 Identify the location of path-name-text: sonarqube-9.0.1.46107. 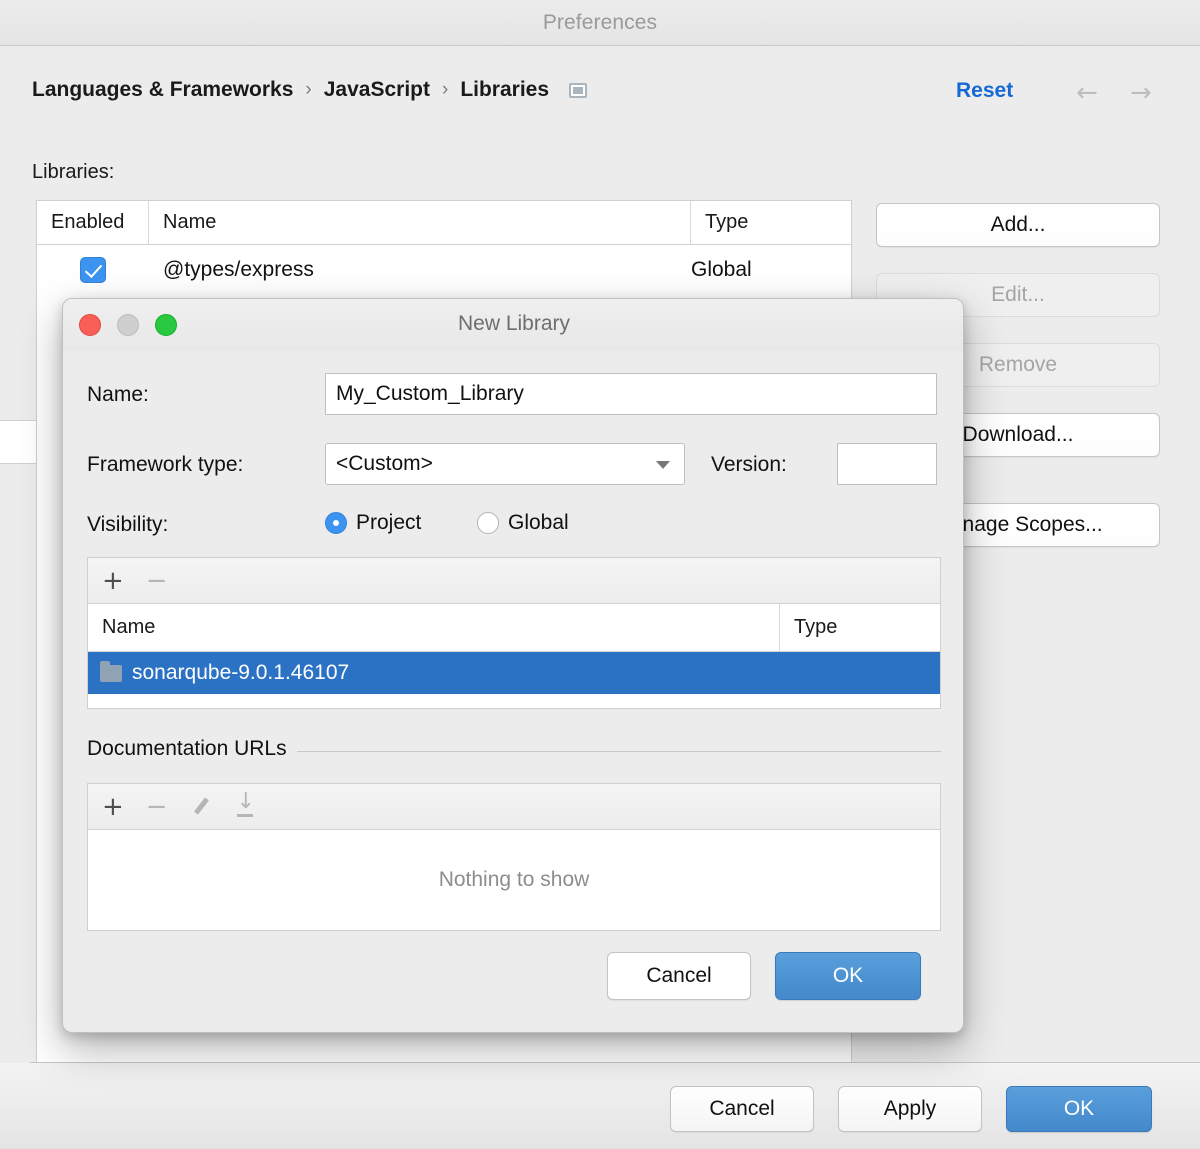
(241, 672).